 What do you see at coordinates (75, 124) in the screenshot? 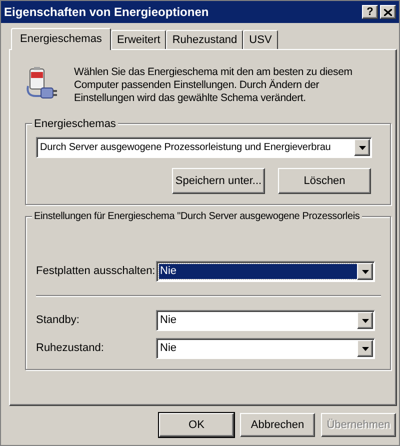
I see `group-label: Energieschemas` at bounding box center [75, 124].